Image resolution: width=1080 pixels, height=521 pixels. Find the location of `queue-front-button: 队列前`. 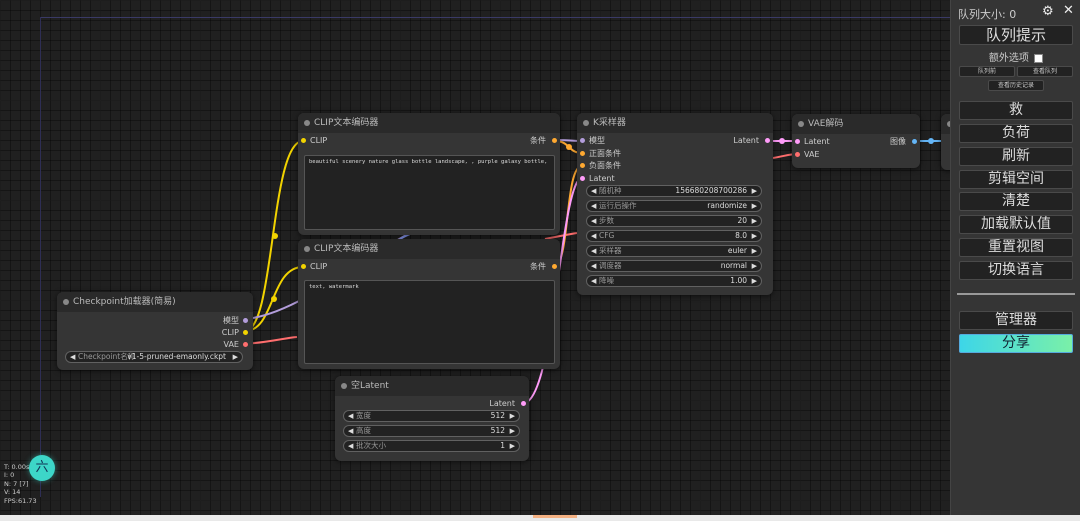

queue-front-button: 队列前 is located at coordinates (987, 71).